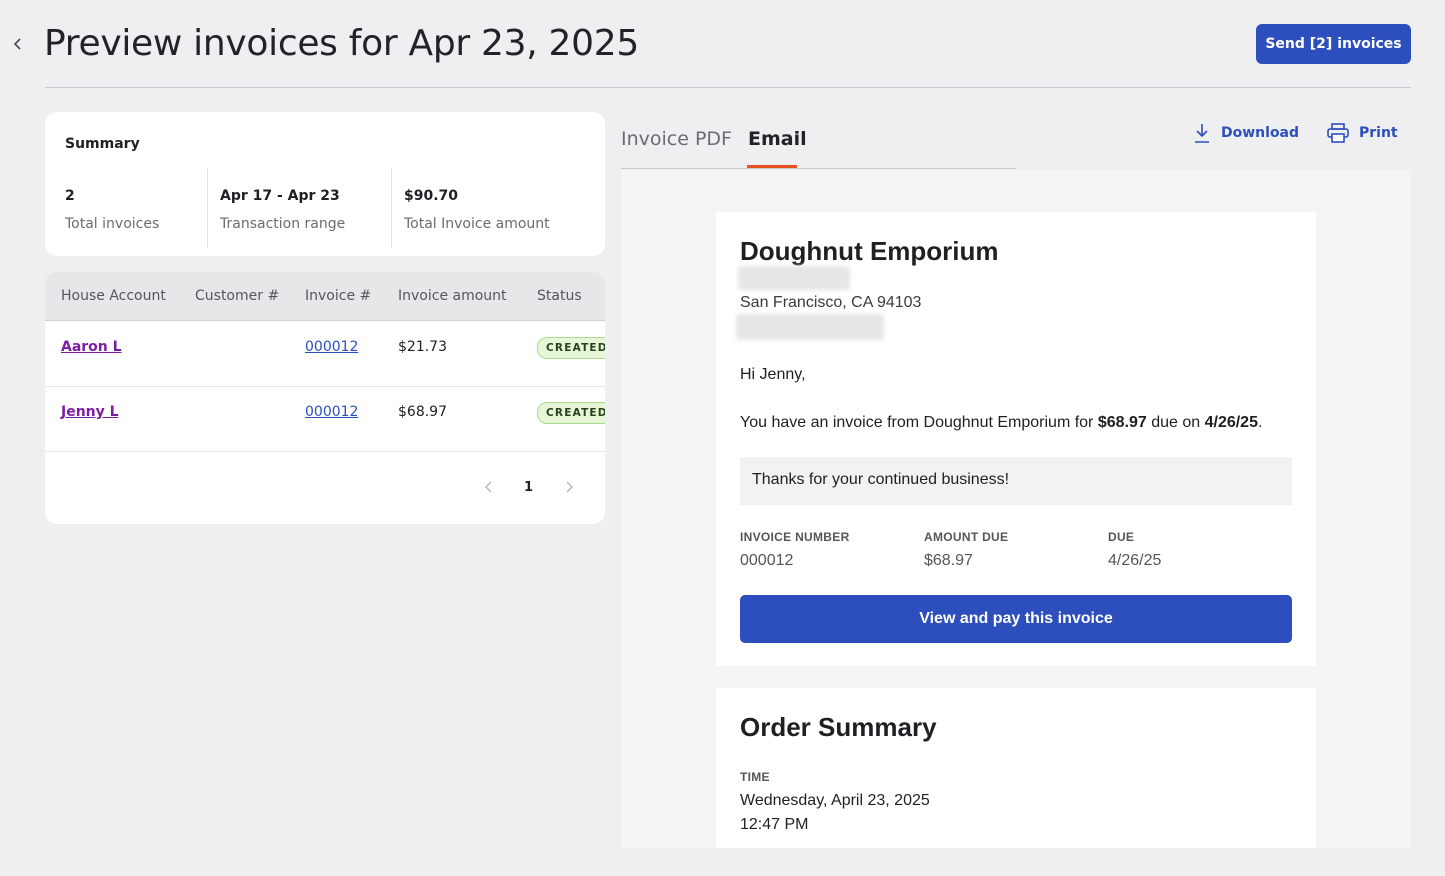 The height and width of the screenshot is (876, 1445). Describe the element at coordinates (489, 487) in the screenshot. I see `chevron-left-icon` at that location.